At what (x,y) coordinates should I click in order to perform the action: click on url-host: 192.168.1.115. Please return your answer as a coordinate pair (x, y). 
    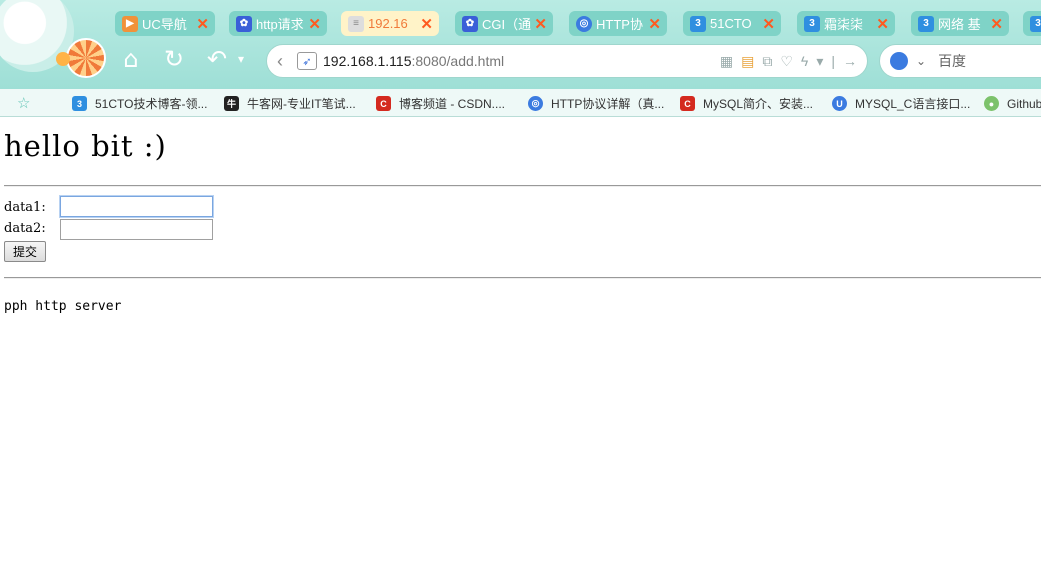
    Looking at the image, I should click on (367, 61).